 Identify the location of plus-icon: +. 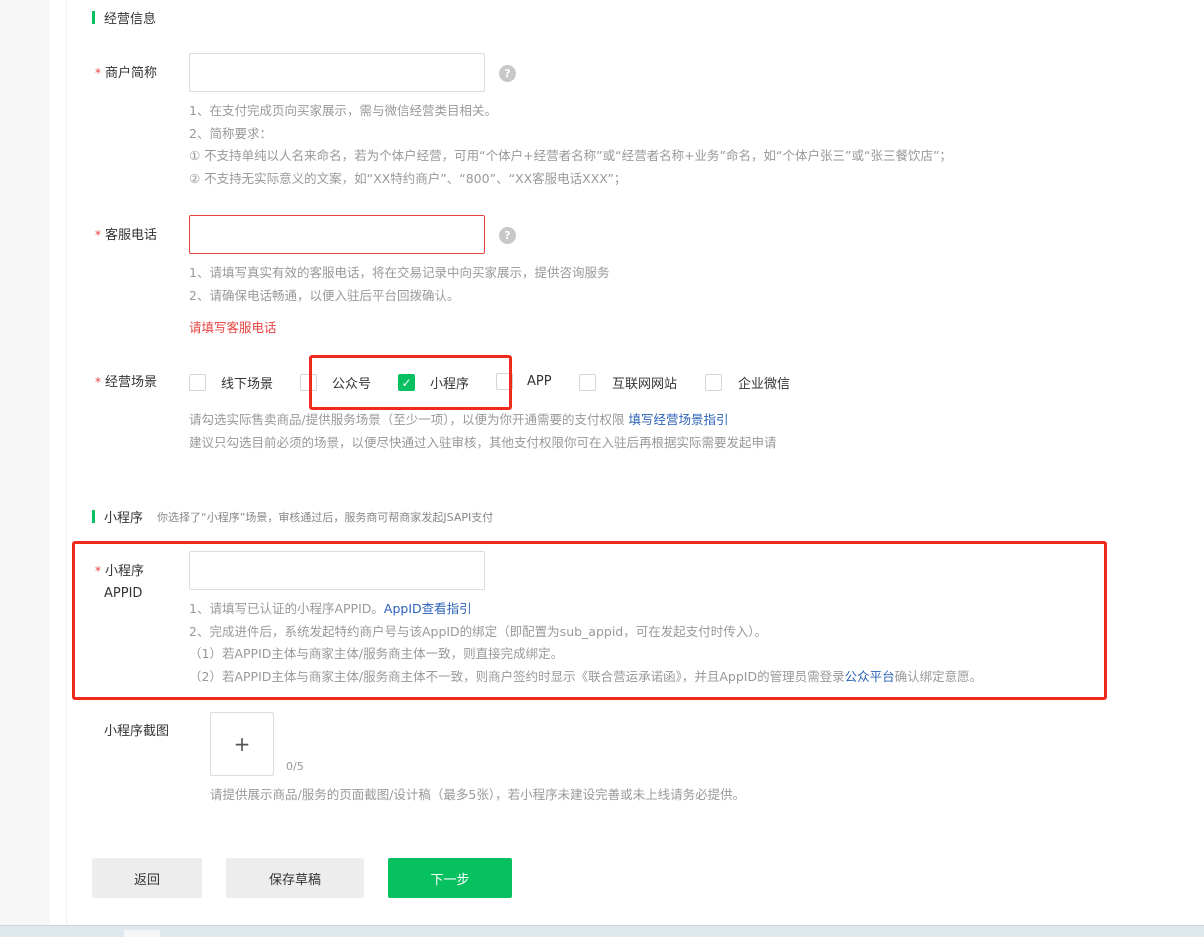
(242, 744).